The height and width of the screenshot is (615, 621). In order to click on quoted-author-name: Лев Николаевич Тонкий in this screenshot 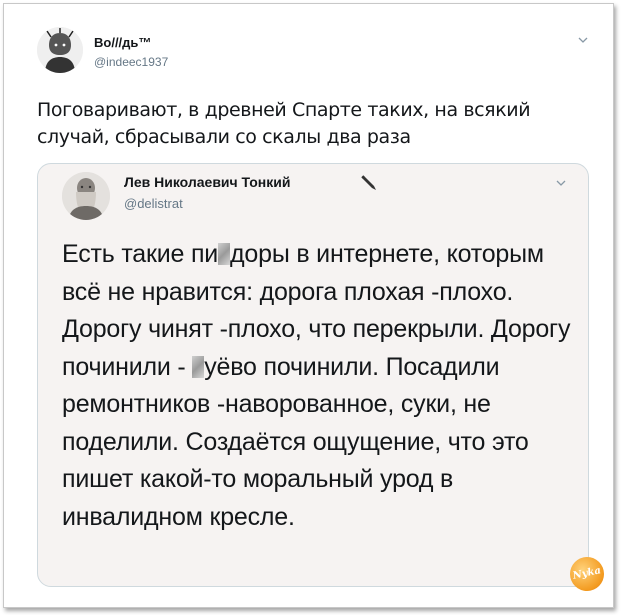, I will do `click(207, 182)`.